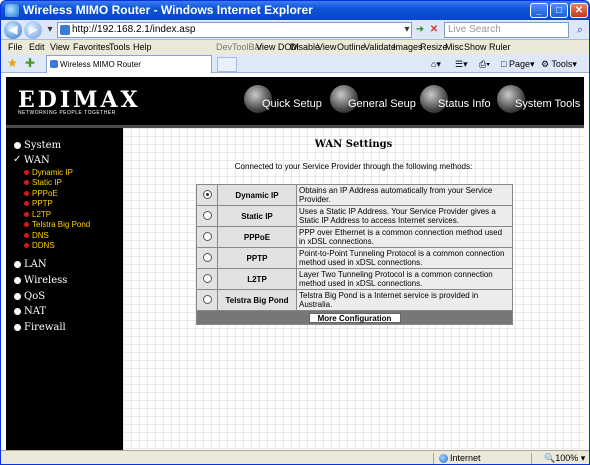 Image resolution: width=590 pixels, height=465 pixels. I want to click on sidebar-item-firewall: Firewall, so click(40, 327).